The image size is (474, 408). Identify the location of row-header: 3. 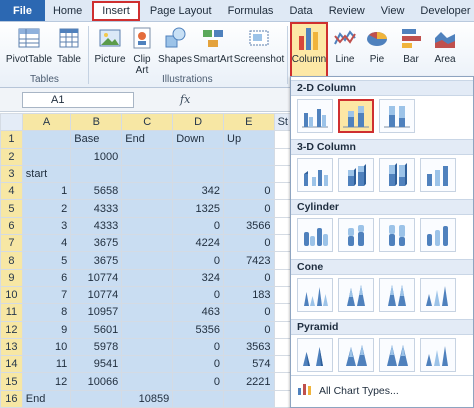
(11, 174).